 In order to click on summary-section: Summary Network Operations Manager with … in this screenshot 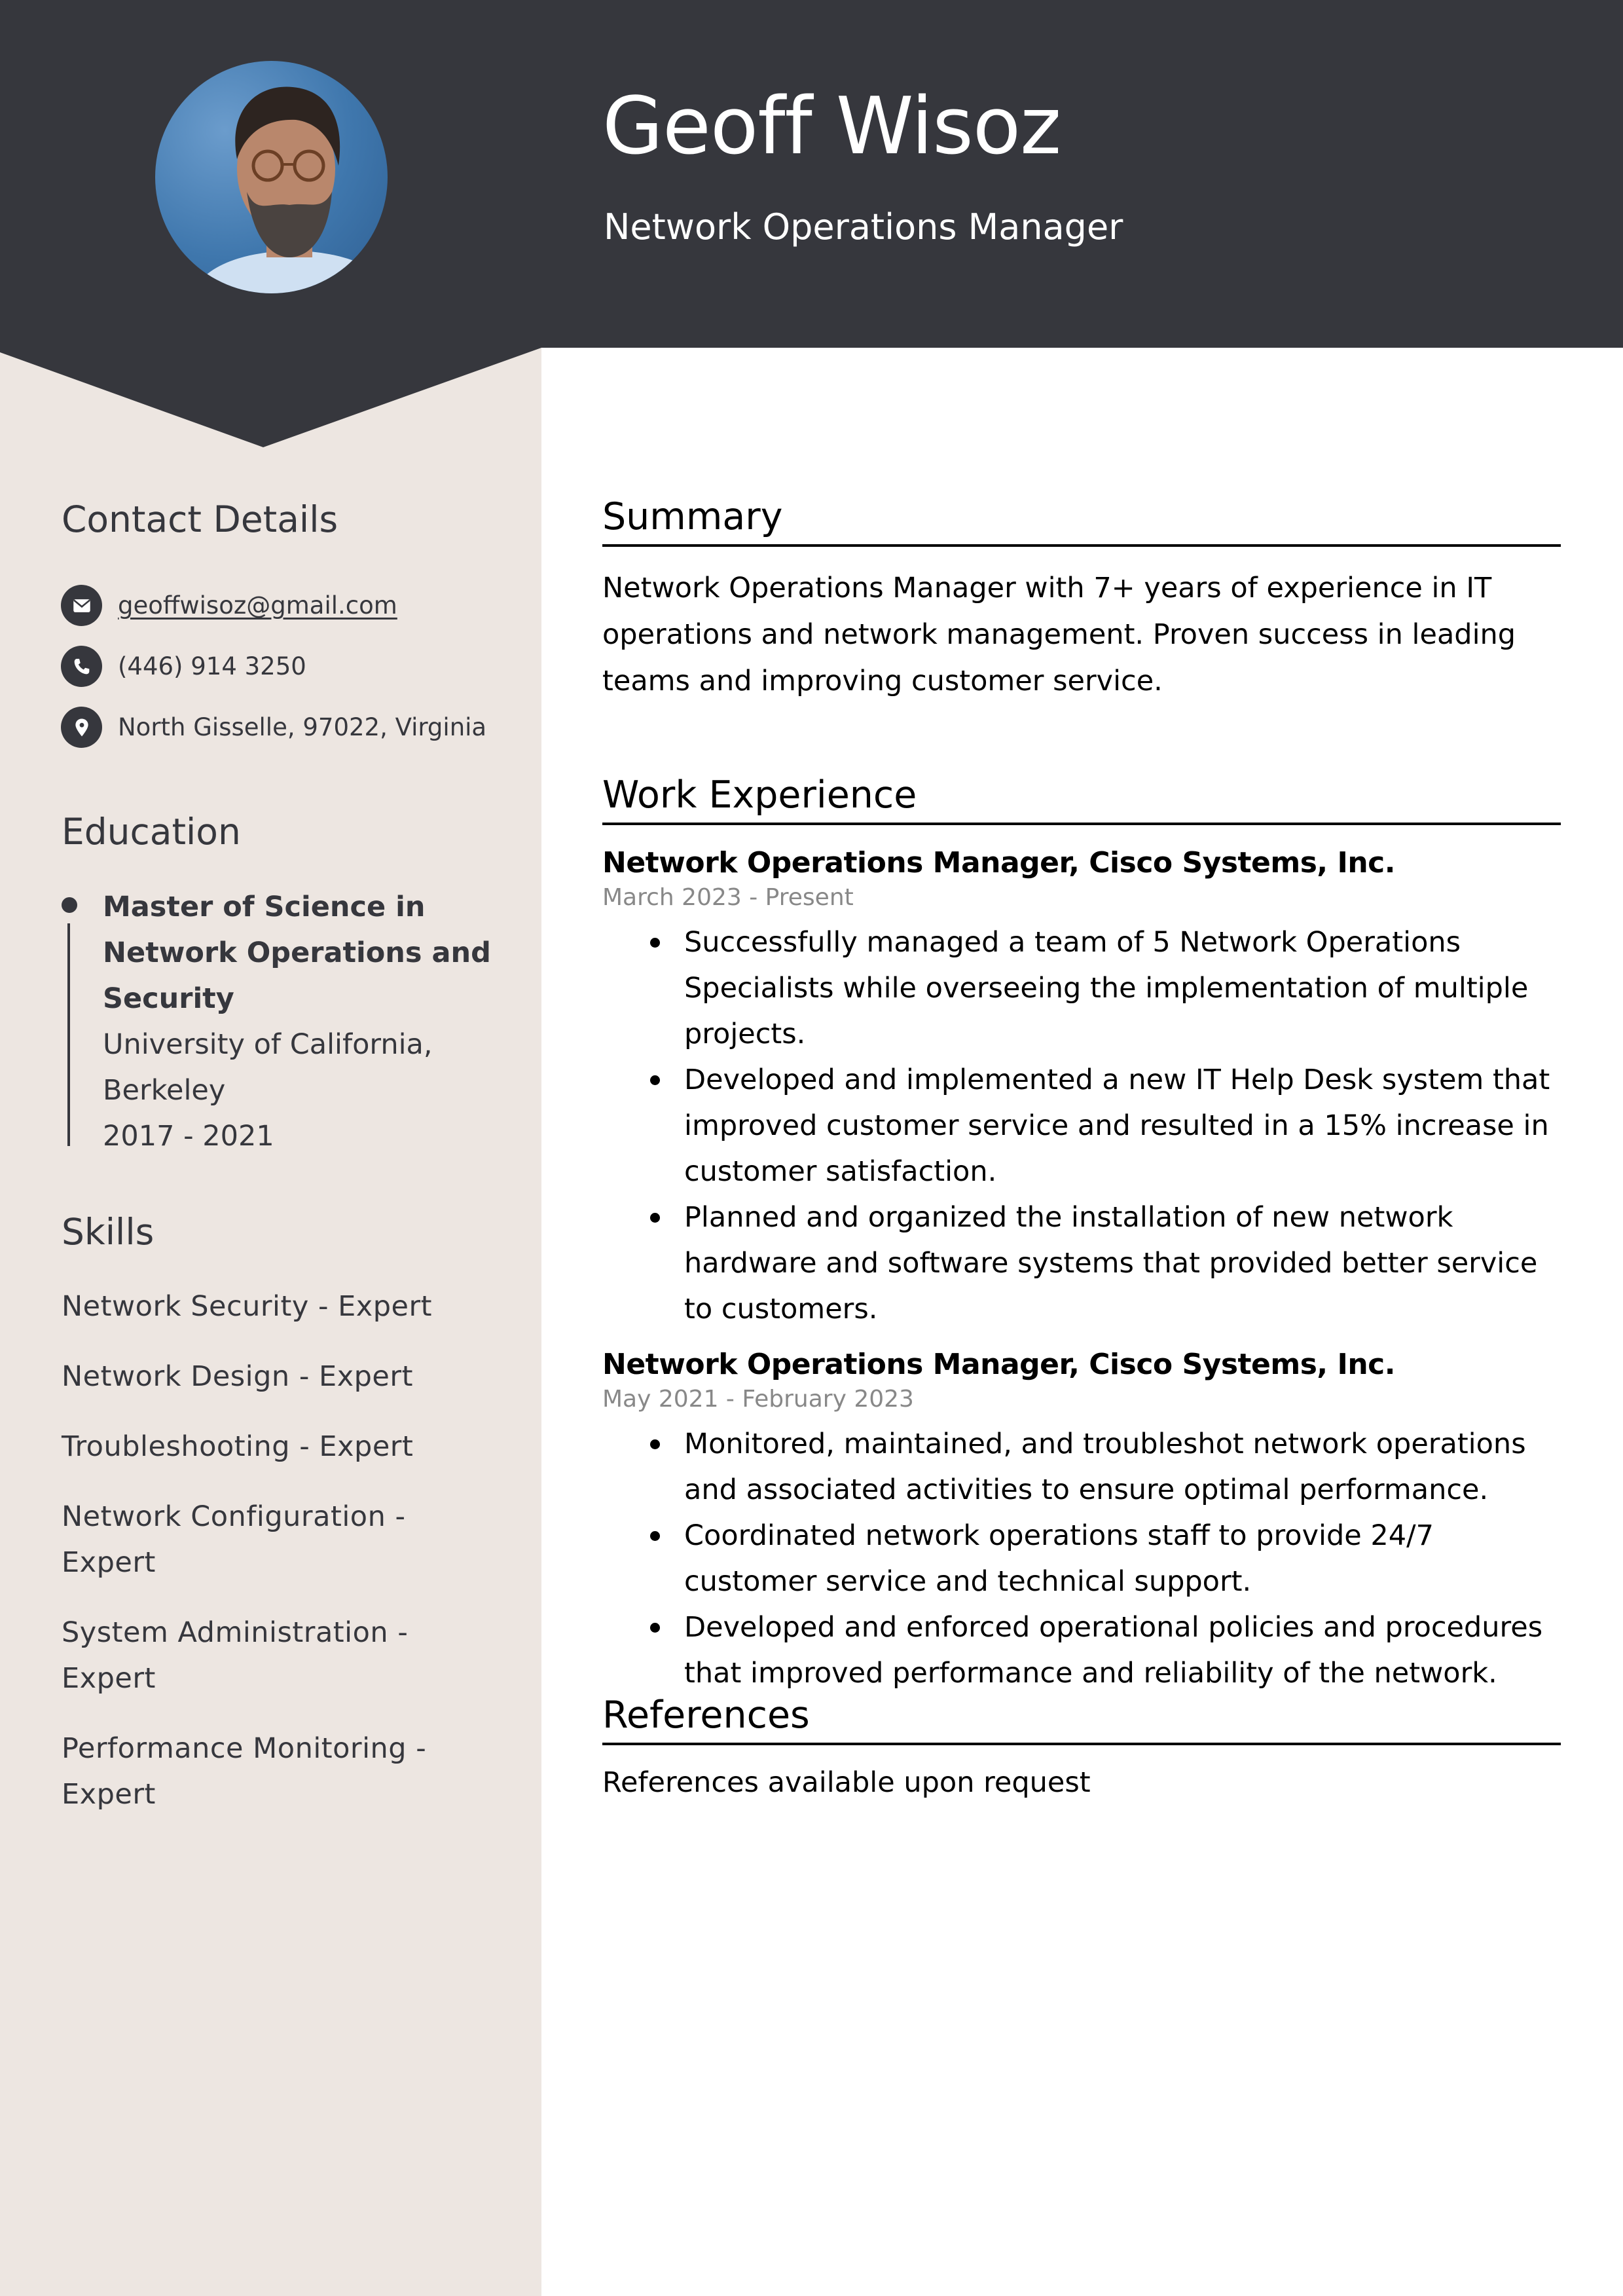, I will do `click(1081, 600)`.